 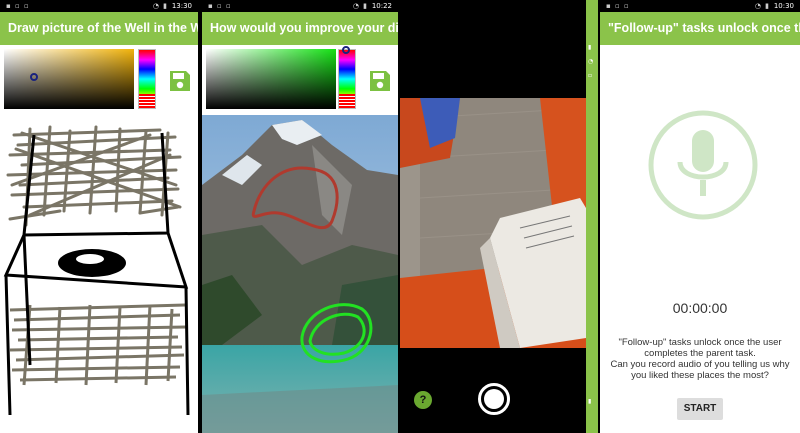 What do you see at coordinates (700, 409) in the screenshot?
I see `start-button: START` at bounding box center [700, 409].